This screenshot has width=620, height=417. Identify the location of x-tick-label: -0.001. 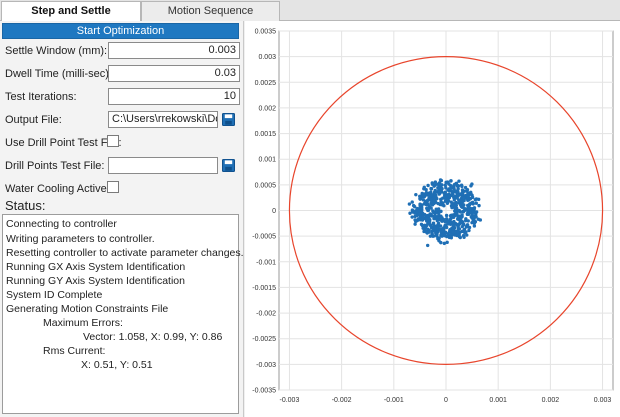
(394, 400).